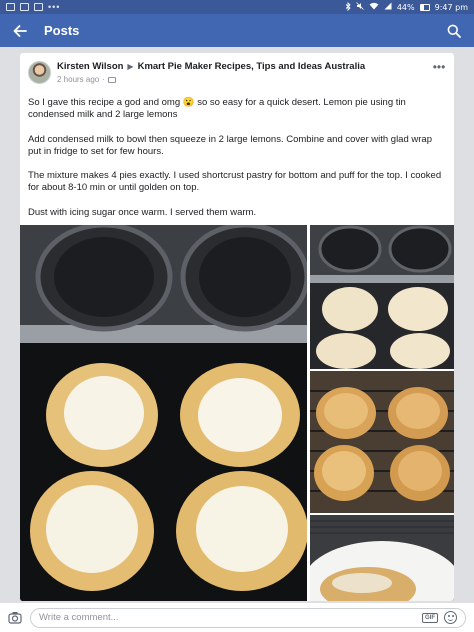 The width and height of the screenshot is (474, 632). What do you see at coordinates (248, 617) in the screenshot?
I see `comment-input: Write a comment... GIF` at bounding box center [248, 617].